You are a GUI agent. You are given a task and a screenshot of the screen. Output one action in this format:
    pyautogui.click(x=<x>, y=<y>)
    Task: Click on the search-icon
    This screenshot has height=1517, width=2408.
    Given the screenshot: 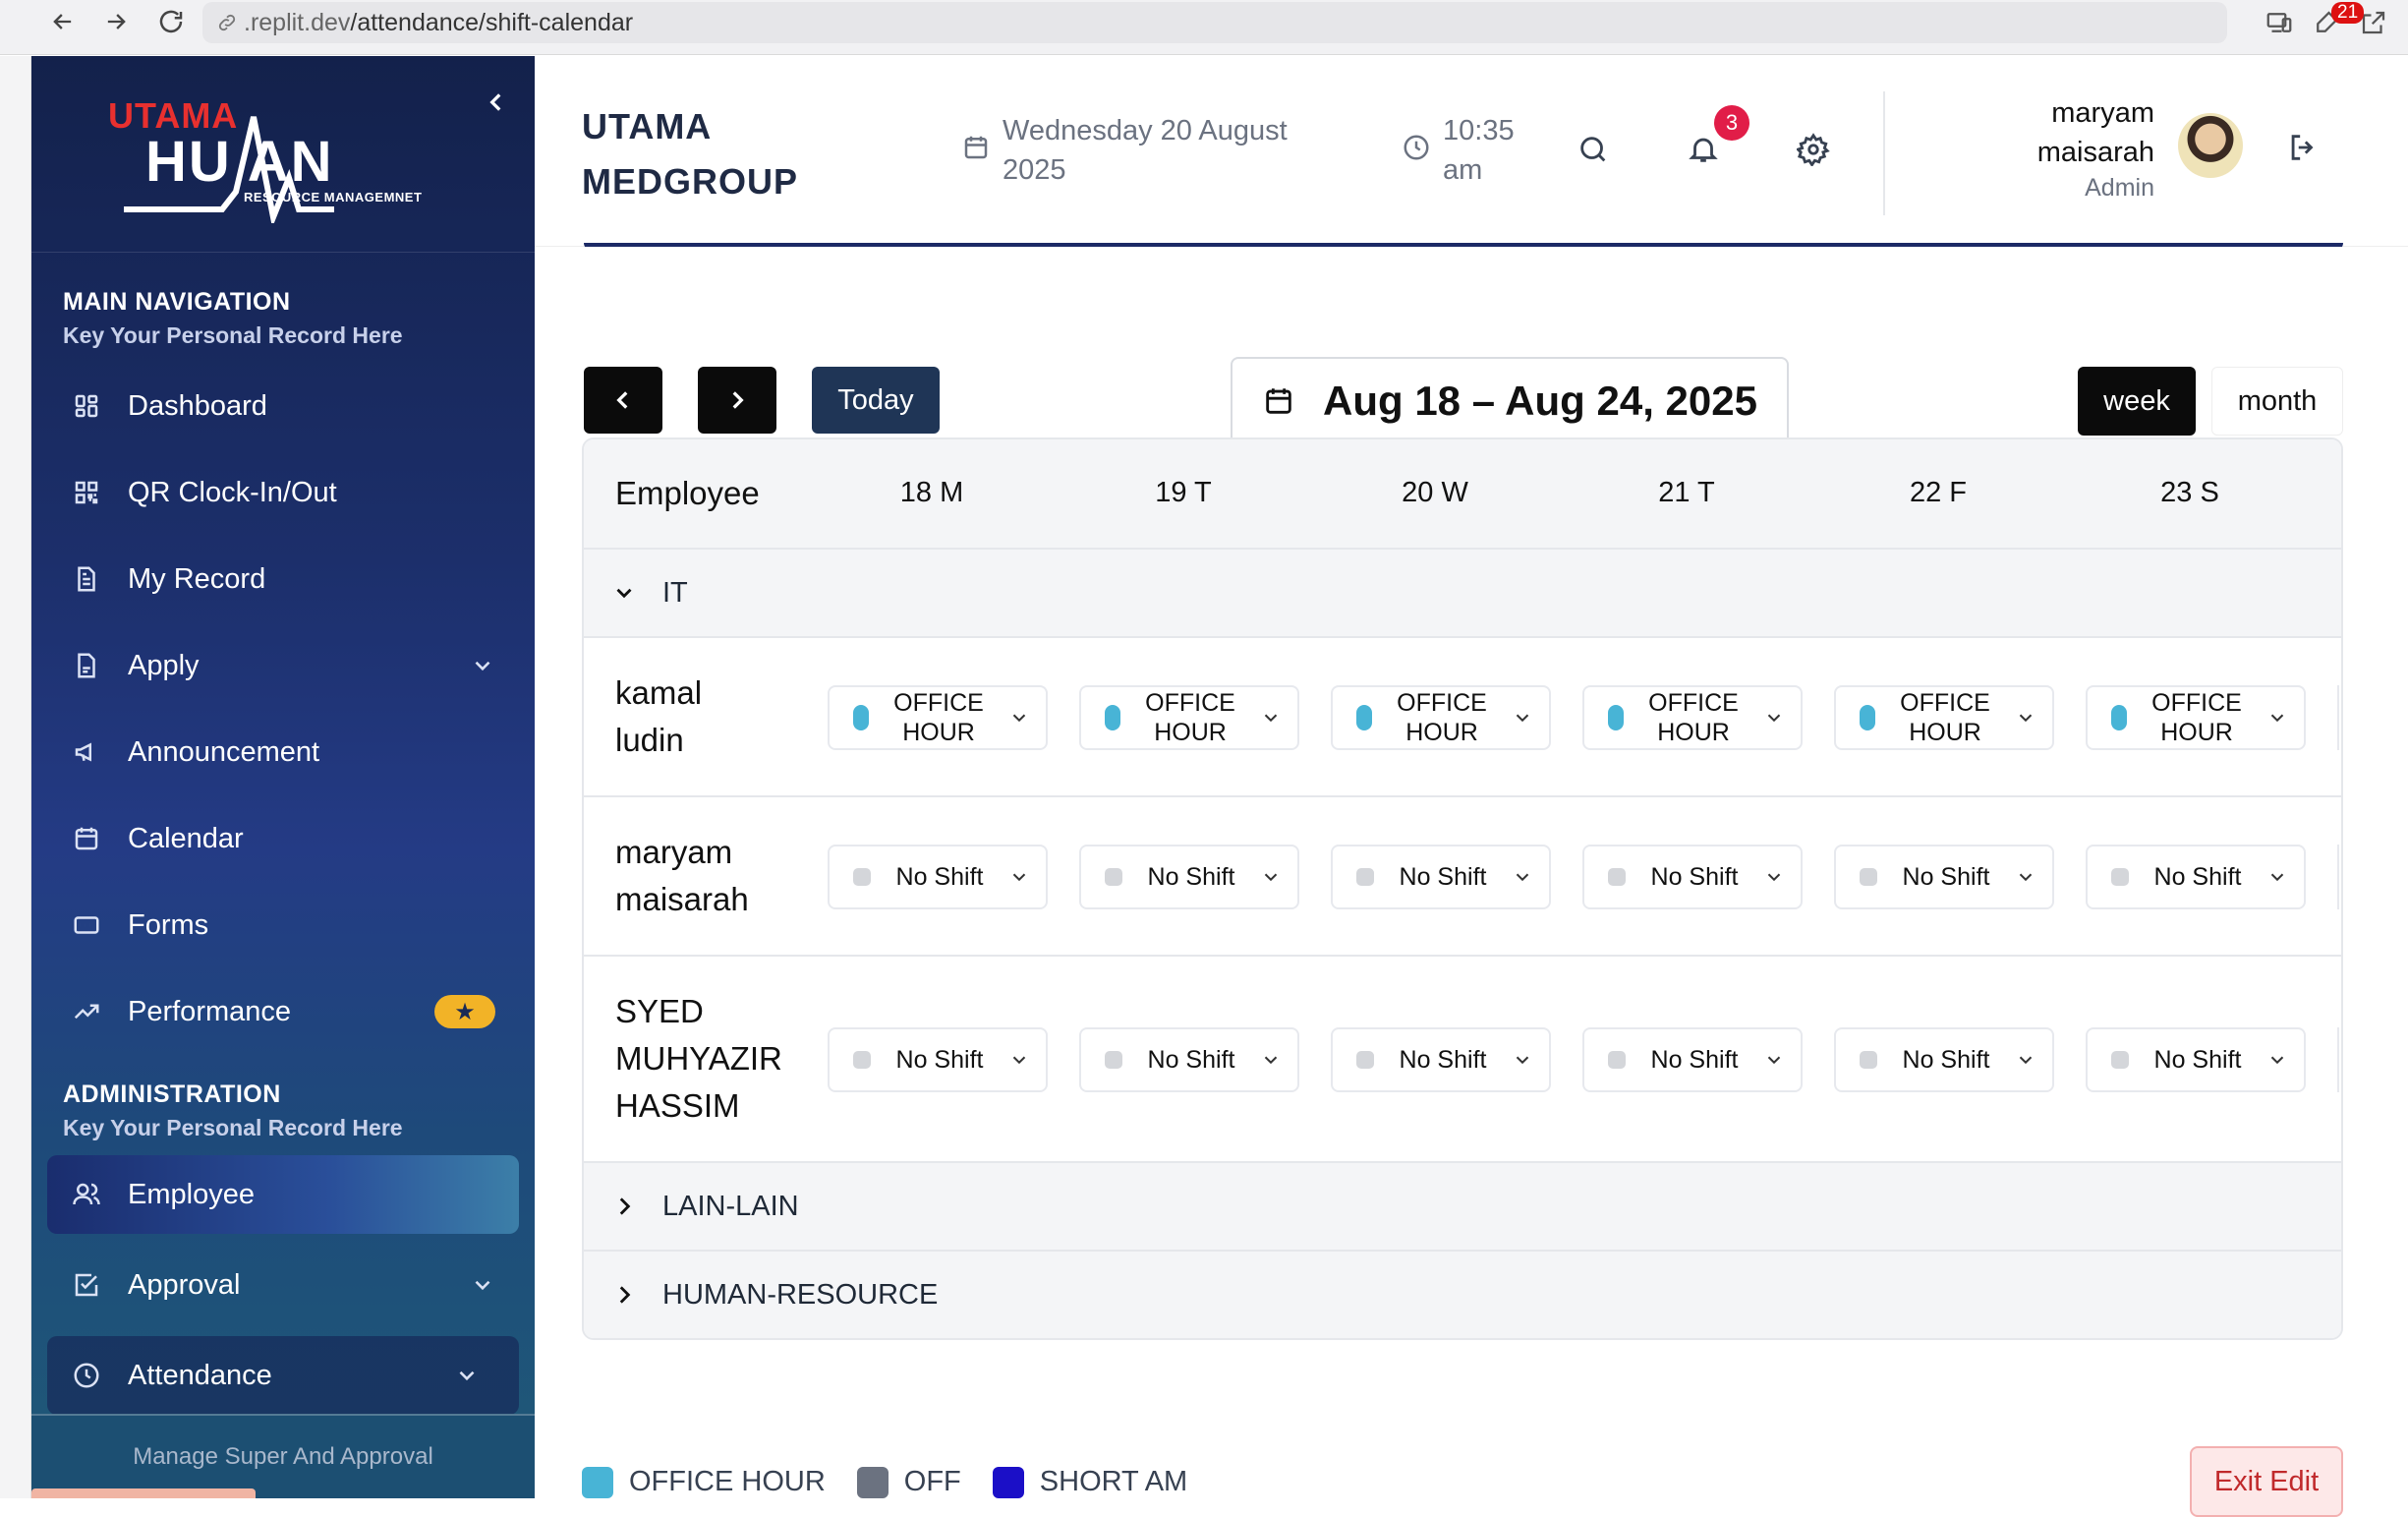 What is the action you would take?
    pyautogui.click(x=1594, y=149)
    